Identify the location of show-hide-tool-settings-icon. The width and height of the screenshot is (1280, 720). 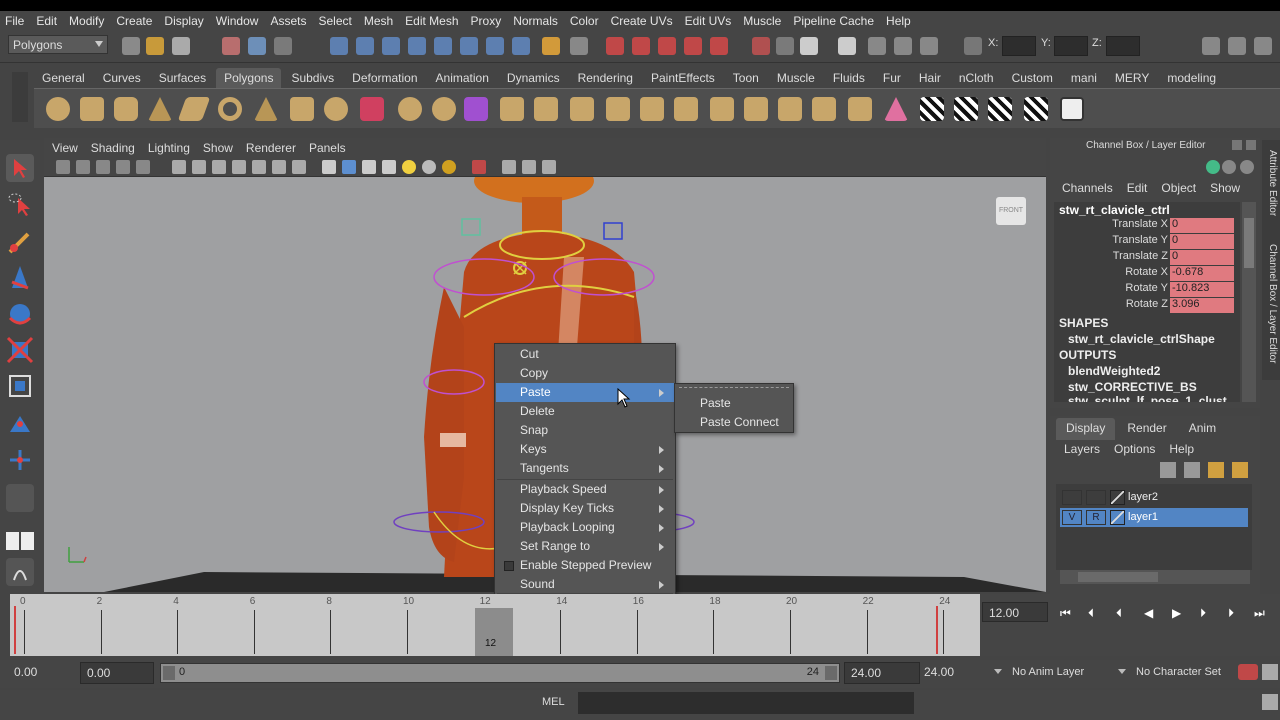
(1237, 46).